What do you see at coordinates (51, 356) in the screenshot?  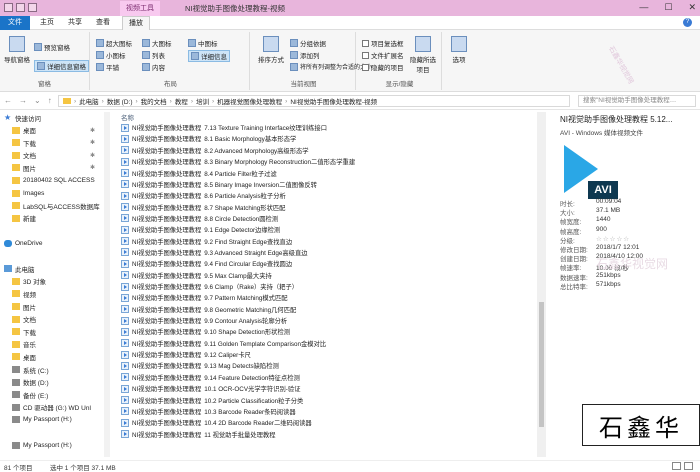 I see `nav-item: 桌面` at bounding box center [51, 356].